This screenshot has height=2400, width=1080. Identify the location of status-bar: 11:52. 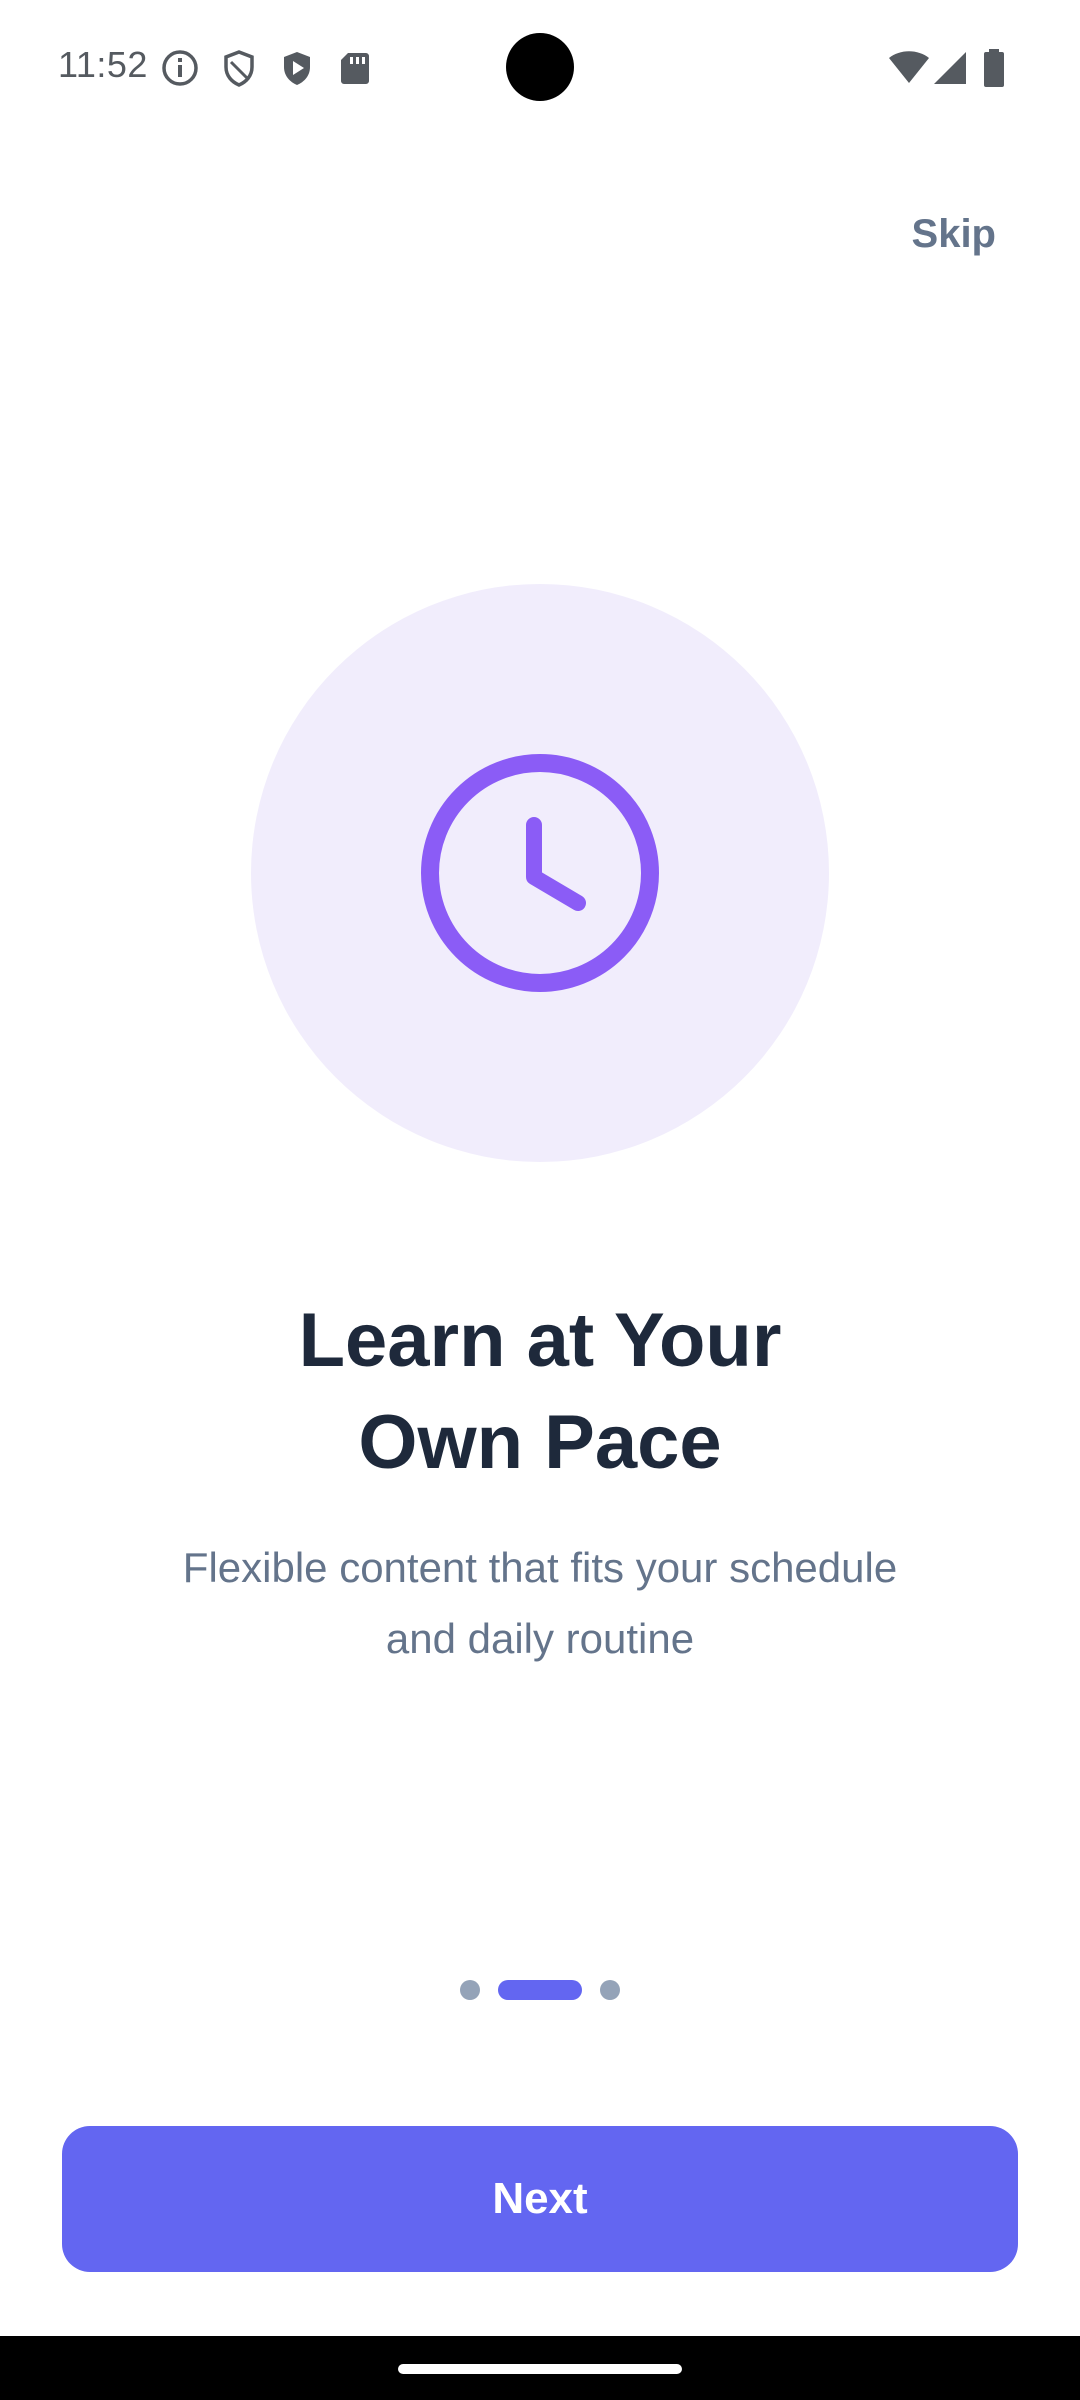
(540, 68).